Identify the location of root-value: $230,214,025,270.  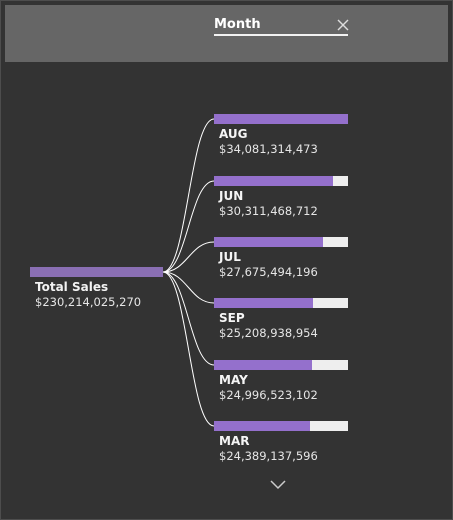
(88, 302).